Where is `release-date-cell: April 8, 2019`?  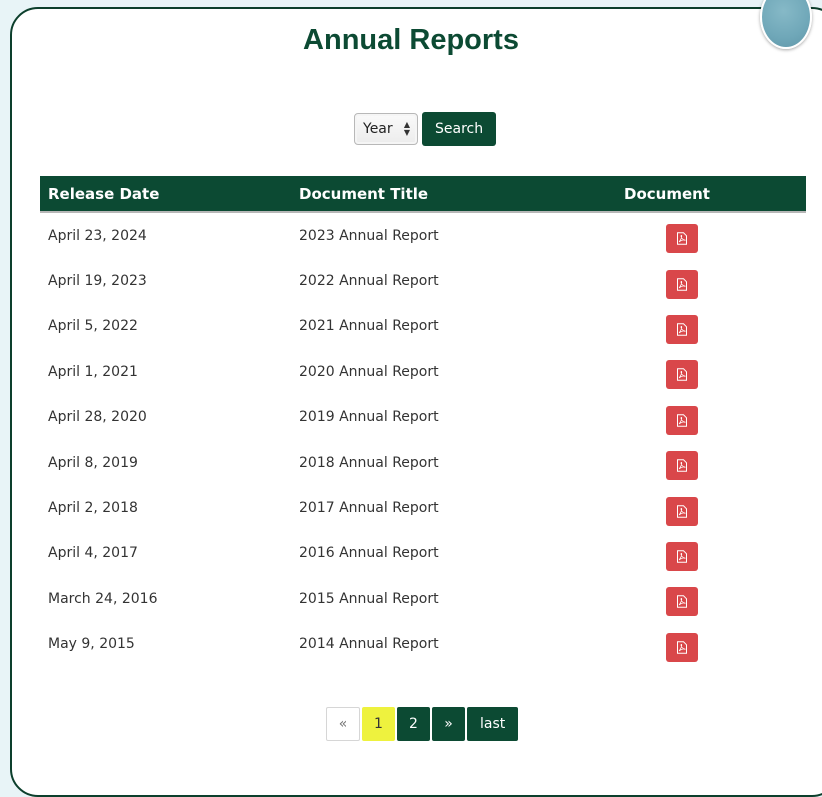
release-date-cell: April 8, 2019 is located at coordinates (93, 462).